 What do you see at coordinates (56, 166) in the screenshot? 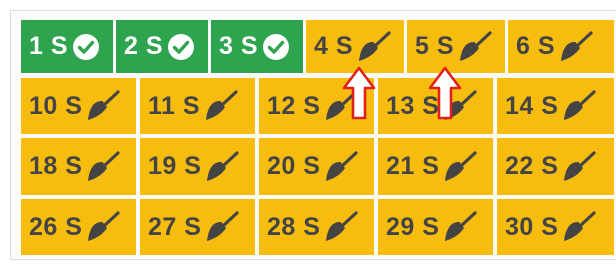
I see `room-label: 18 S` at bounding box center [56, 166].